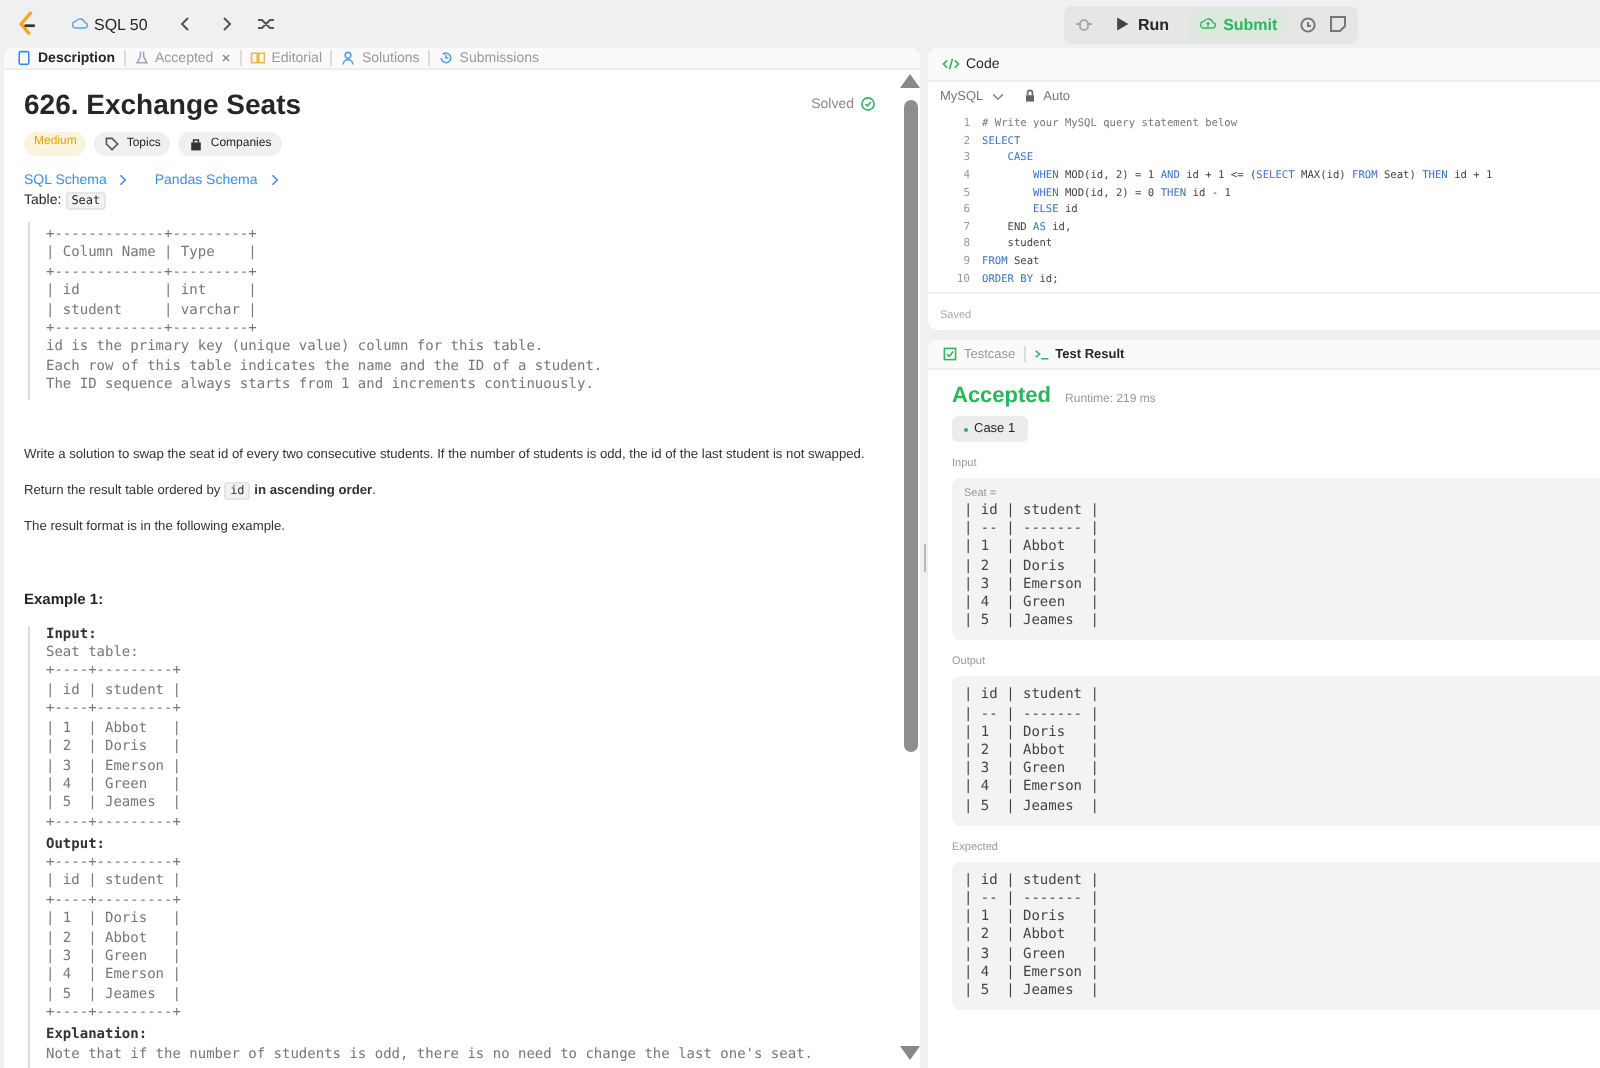  What do you see at coordinates (110, 24) in the screenshot?
I see `problem-list-button: SQL 50` at bounding box center [110, 24].